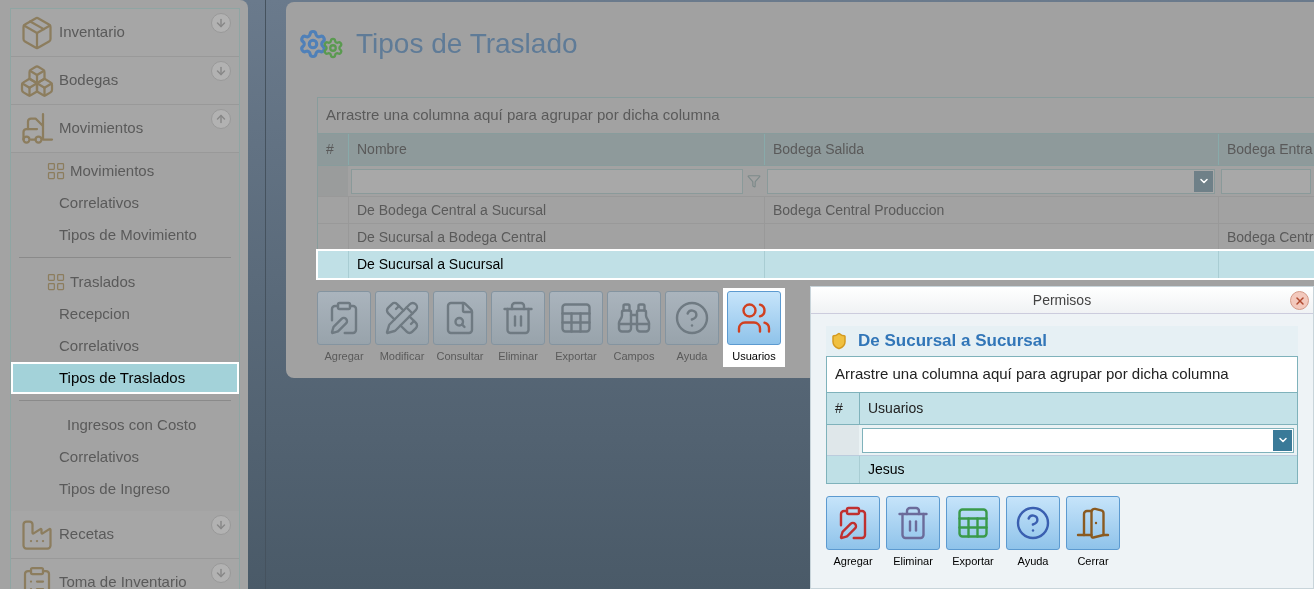  What do you see at coordinates (37, 32) in the screenshot?
I see `box-icon` at bounding box center [37, 32].